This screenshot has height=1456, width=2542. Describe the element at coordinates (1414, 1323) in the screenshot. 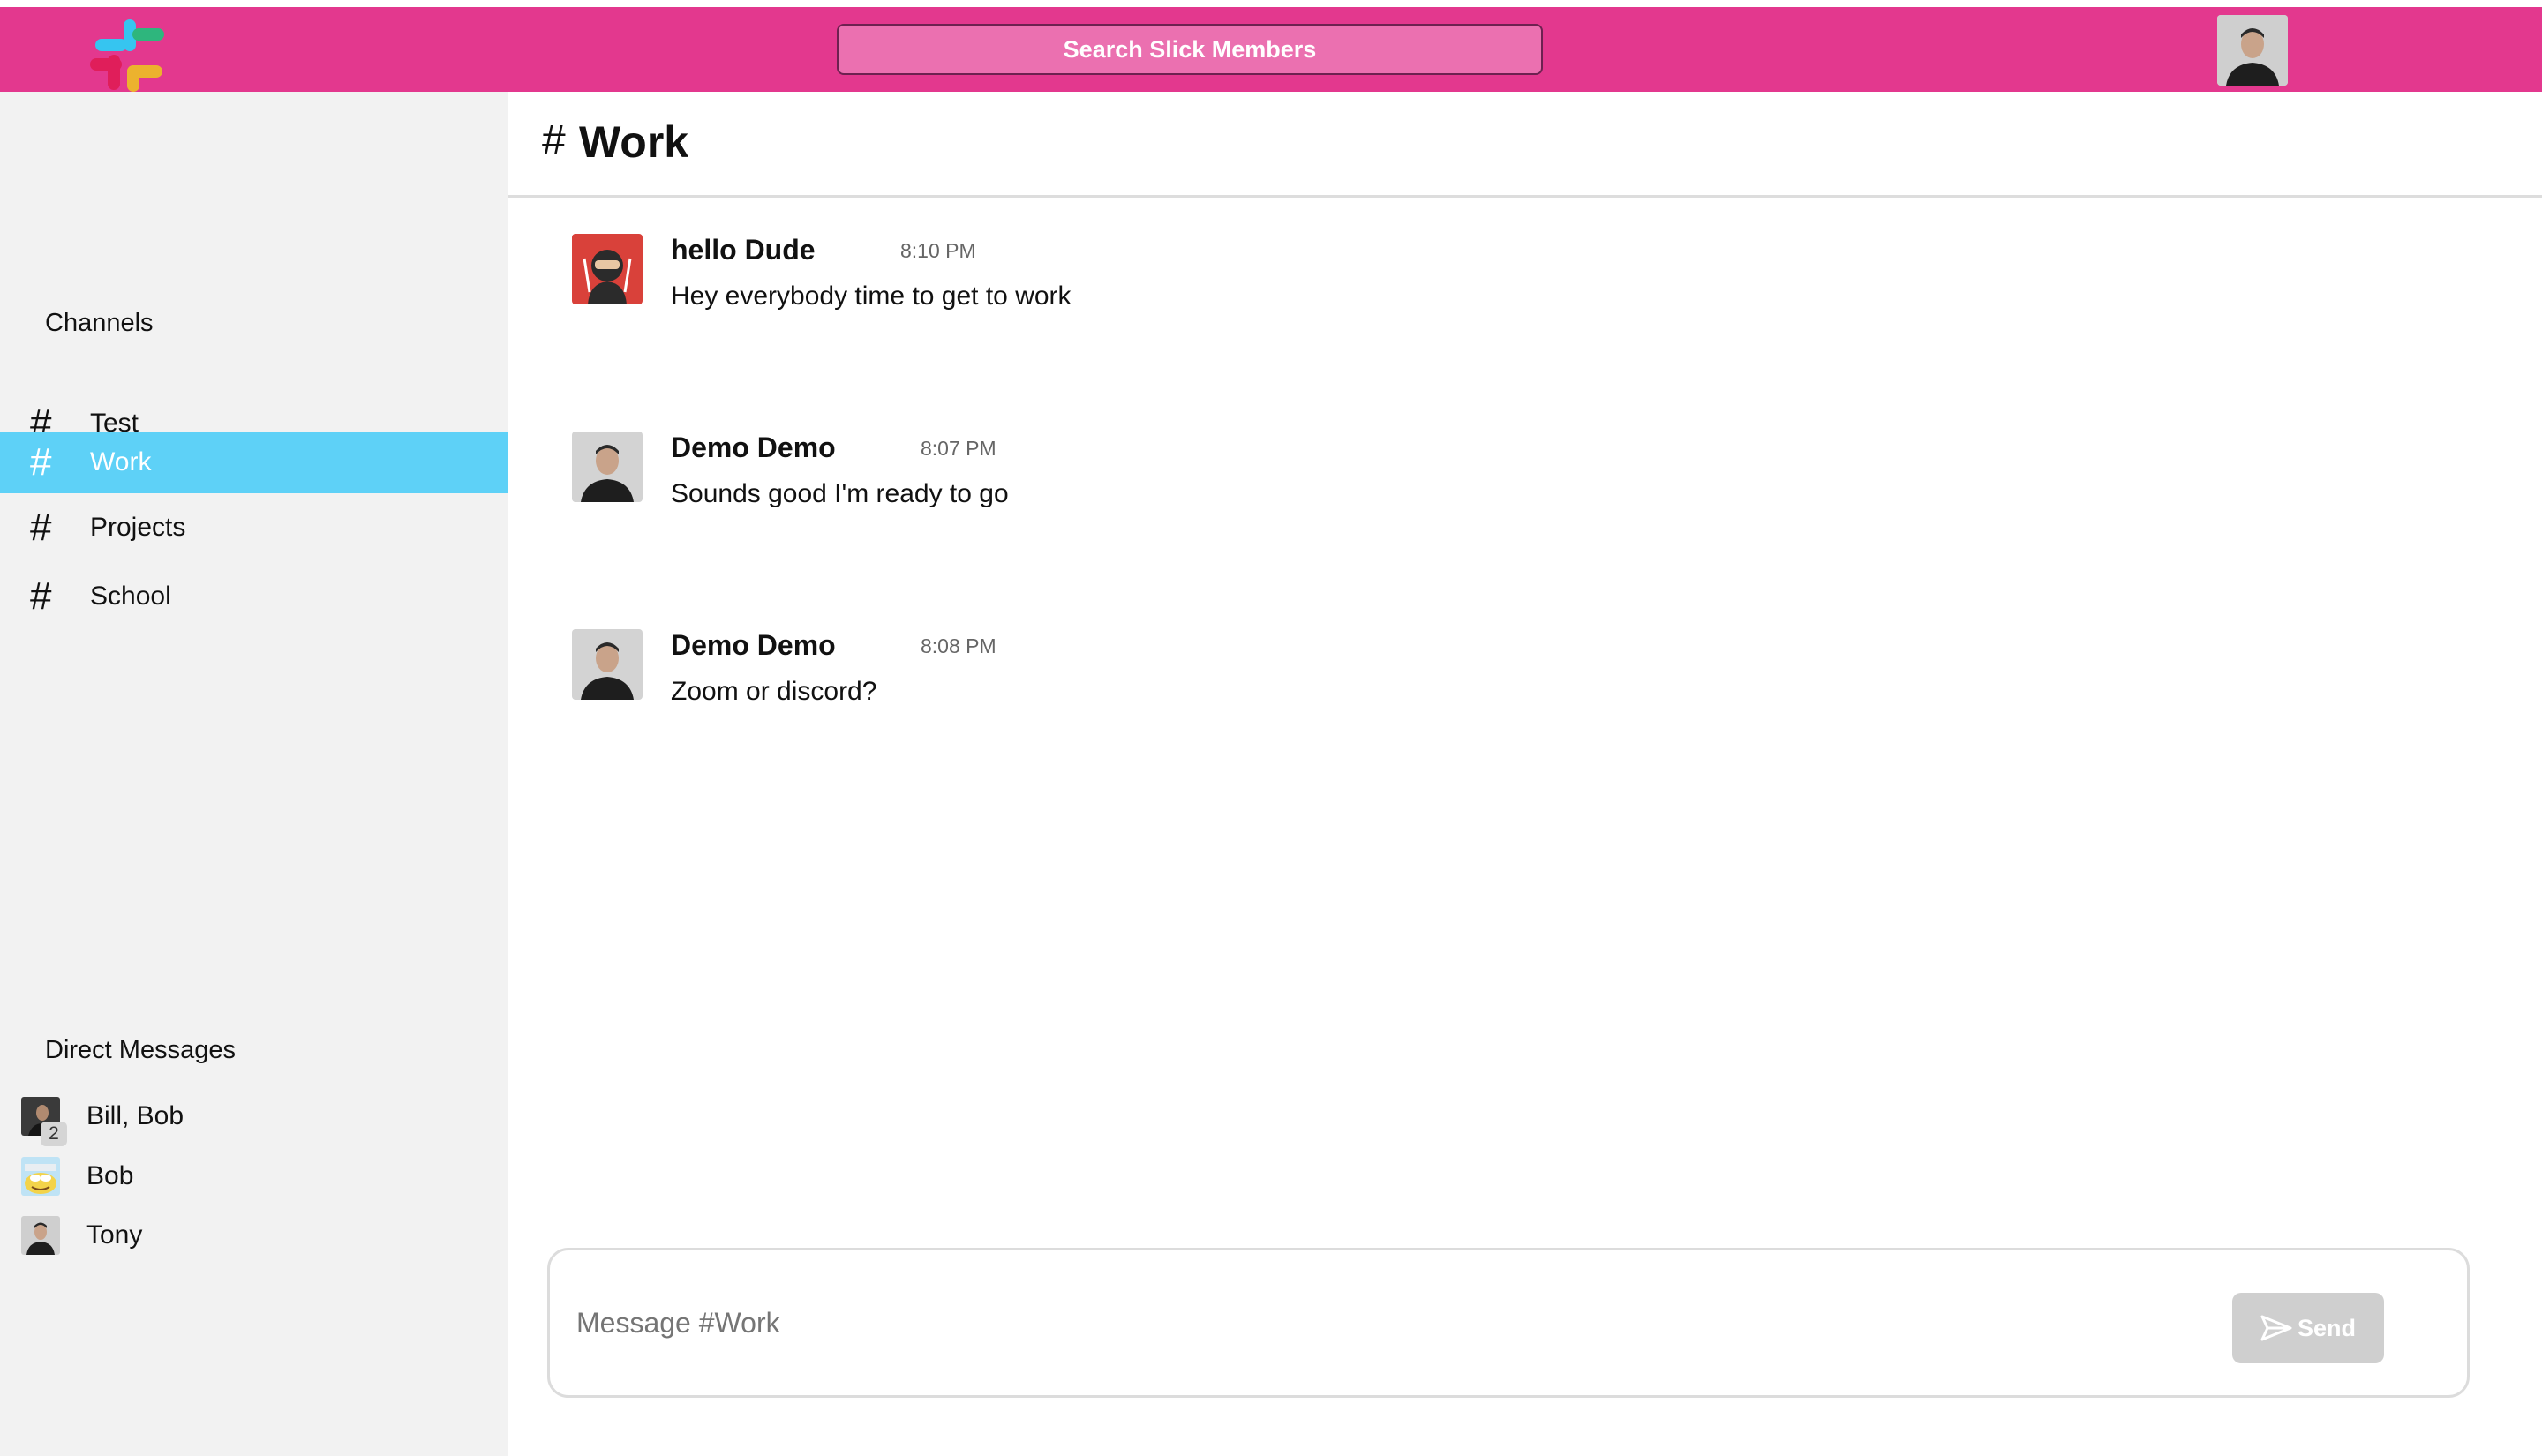

I see `message-input` at that location.